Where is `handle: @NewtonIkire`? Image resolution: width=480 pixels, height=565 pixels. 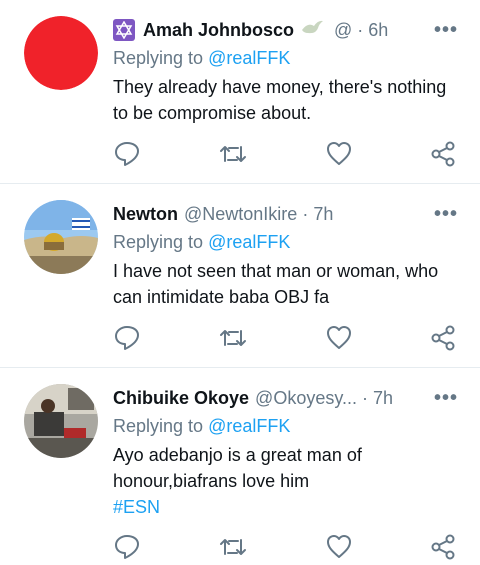
handle: @NewtonIkire is located at coordinates (240, 214).